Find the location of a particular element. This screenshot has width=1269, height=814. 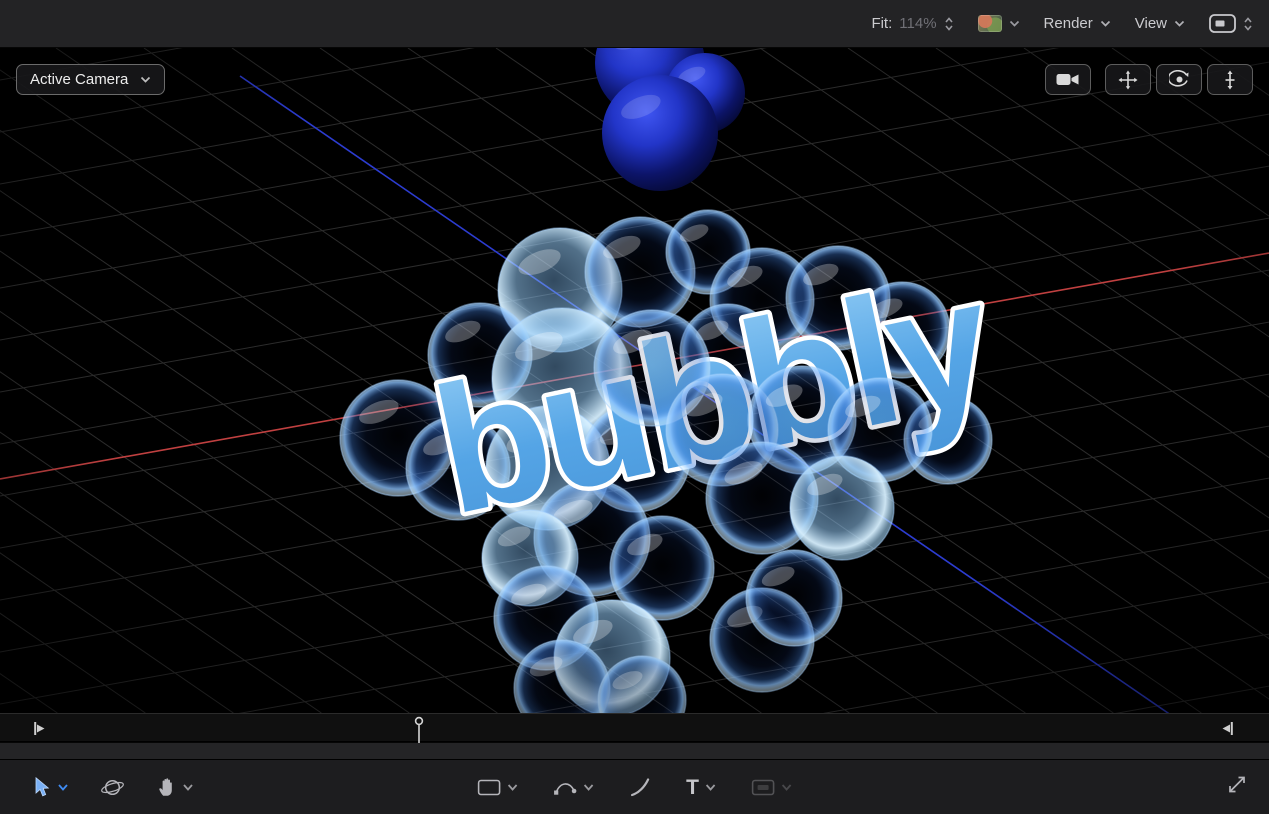

orbit-sphere-icon is located at coordinates (112, 787).